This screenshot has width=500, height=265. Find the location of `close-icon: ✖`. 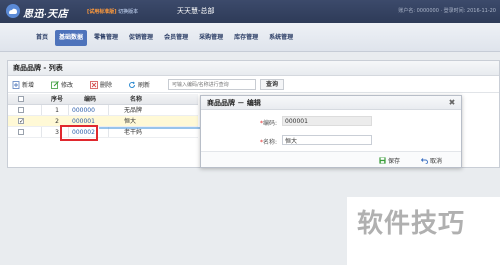

close-icon: ✖ is located at coordinates (452, 103).